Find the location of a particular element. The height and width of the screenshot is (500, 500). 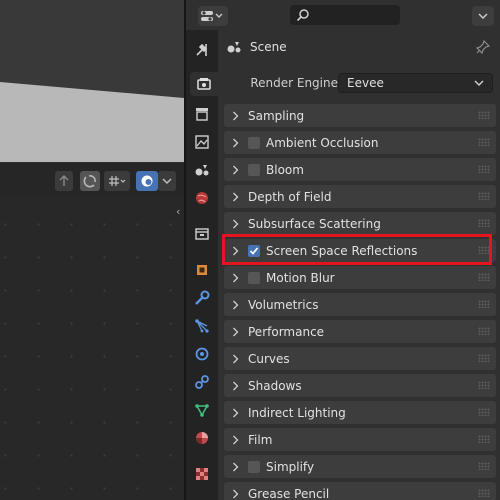

panel-grease-pencil: Grease Pencil is located at coordinates (360, 491).